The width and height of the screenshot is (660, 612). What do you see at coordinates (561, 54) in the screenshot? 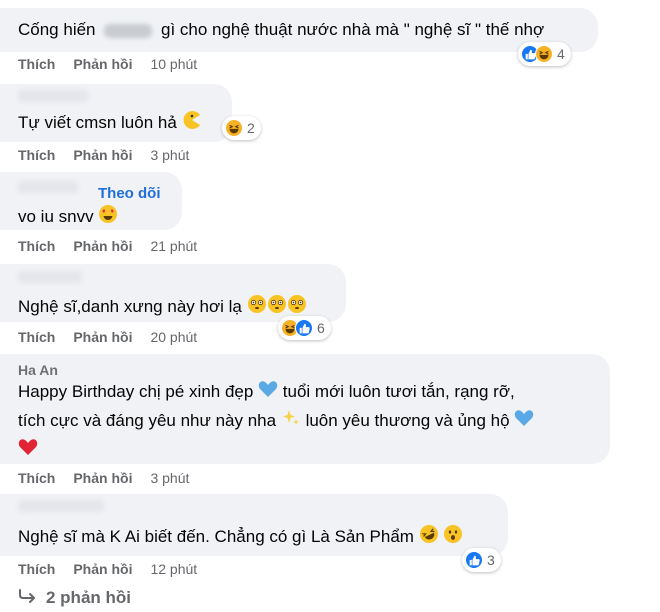
I see `reaction-count: 4` at bounding box center [561, 54].